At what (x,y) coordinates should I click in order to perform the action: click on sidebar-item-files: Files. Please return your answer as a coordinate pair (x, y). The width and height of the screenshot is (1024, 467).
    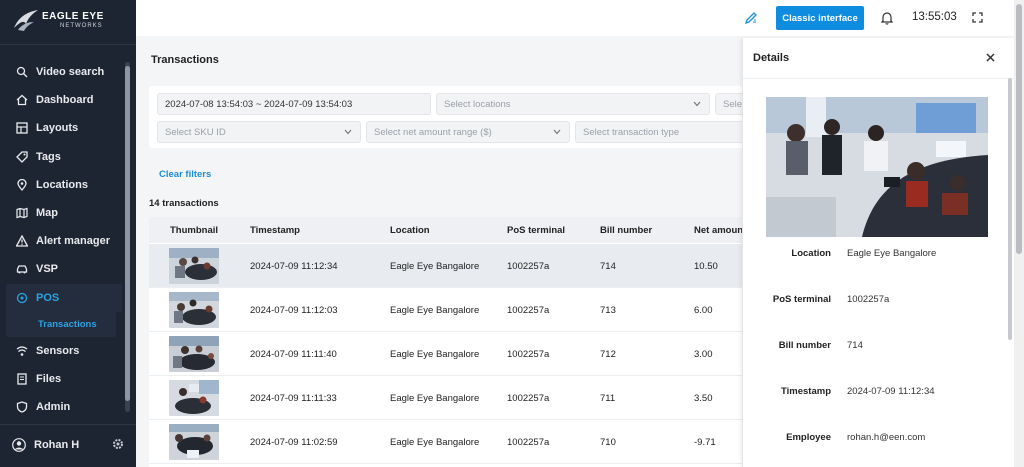
    Looking at the image, I should click on (62, 379).